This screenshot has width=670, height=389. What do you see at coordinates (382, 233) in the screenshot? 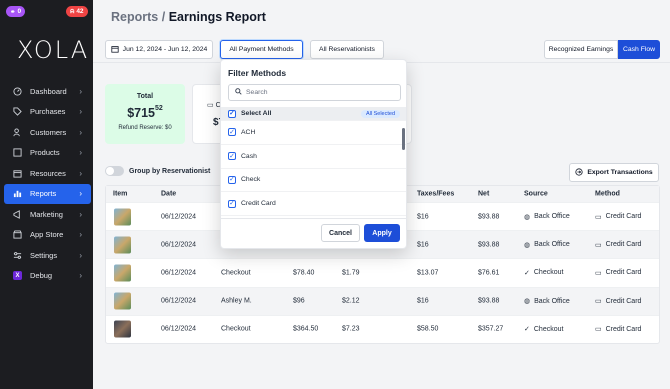
I see `apply-button: Apply` at bounding box center [382, 233].